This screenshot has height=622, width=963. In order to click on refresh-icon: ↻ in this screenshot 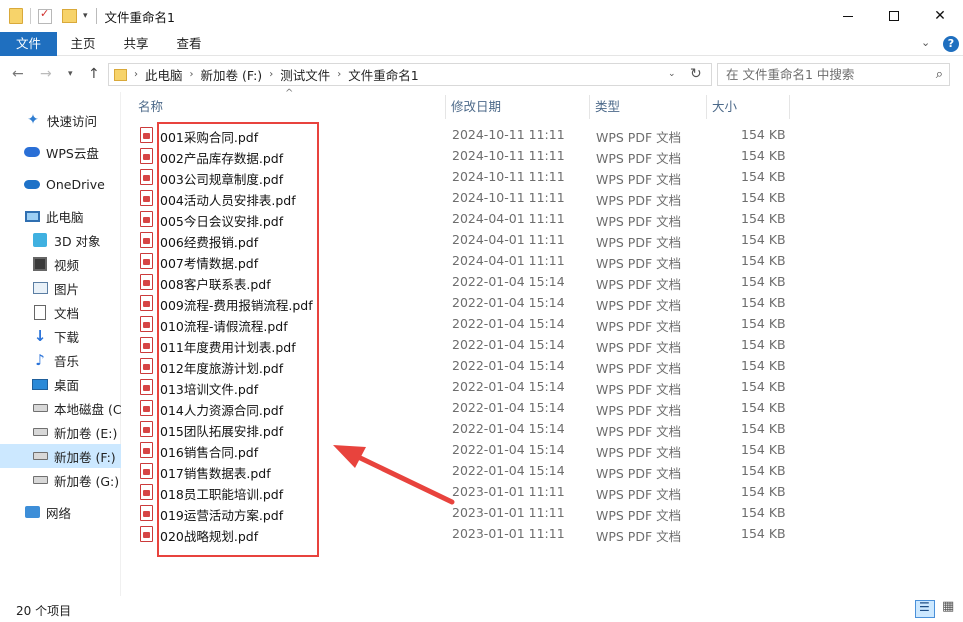, I will do `click(696, 74)`.